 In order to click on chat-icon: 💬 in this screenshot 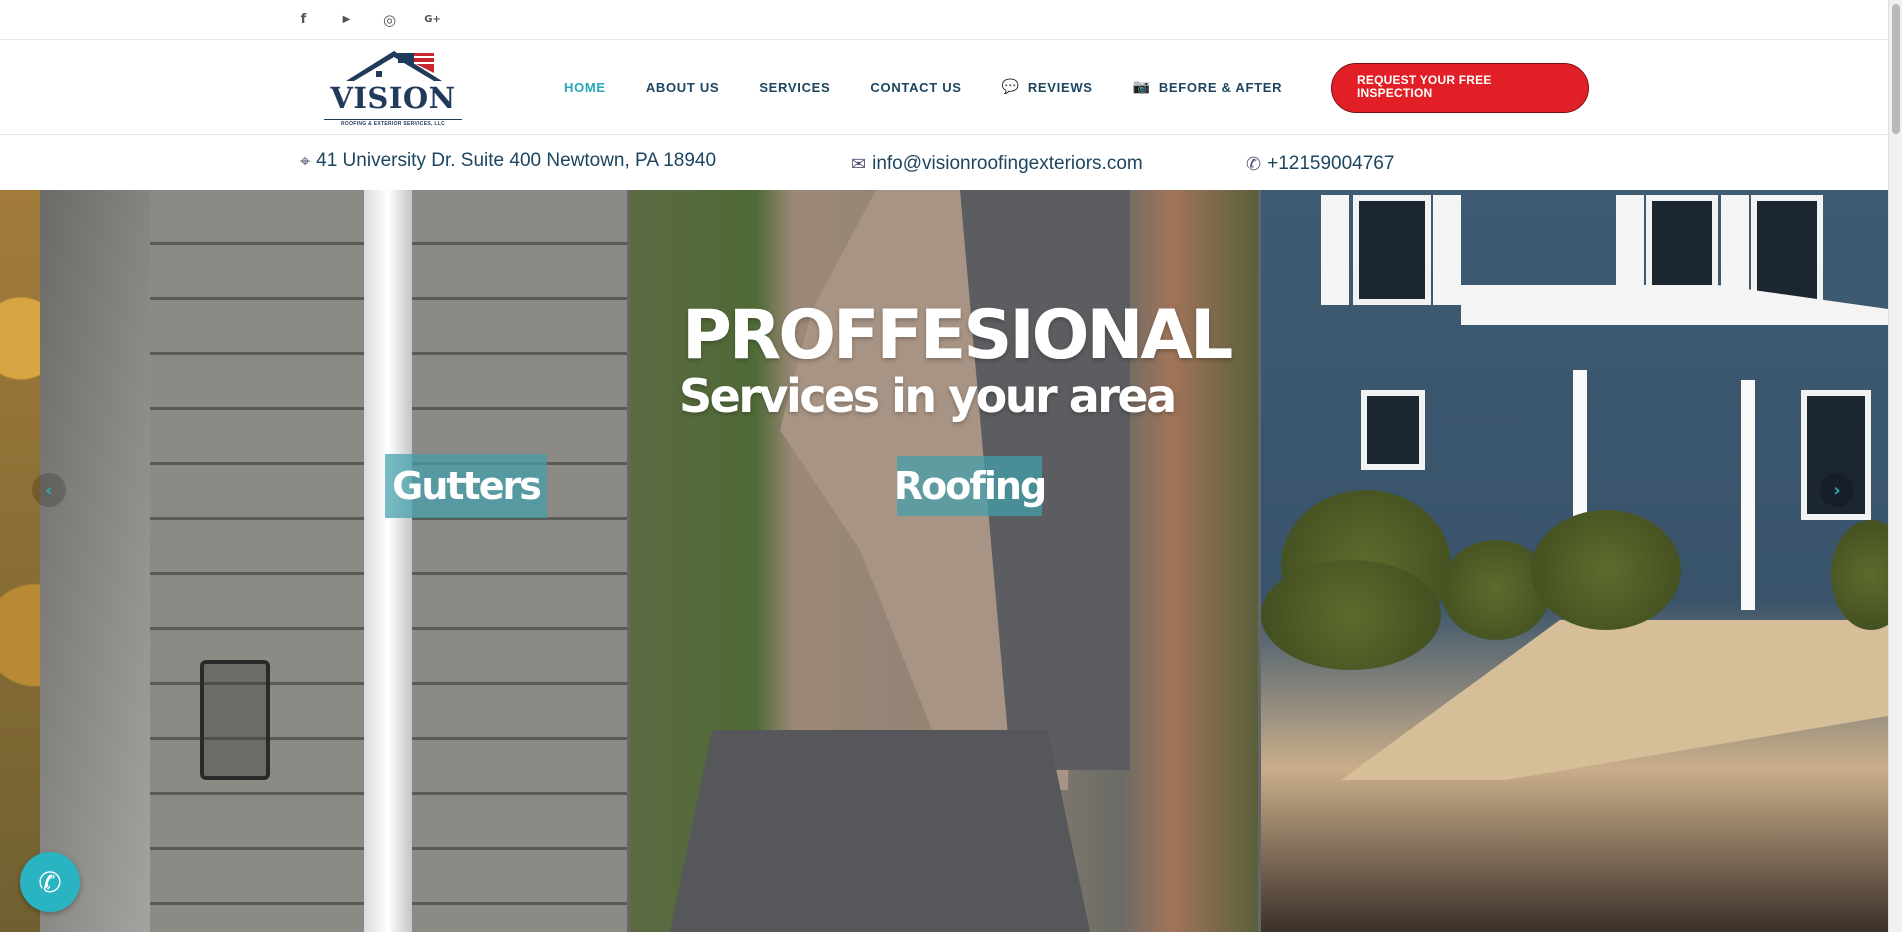, I will do `click(1010, 87)`.